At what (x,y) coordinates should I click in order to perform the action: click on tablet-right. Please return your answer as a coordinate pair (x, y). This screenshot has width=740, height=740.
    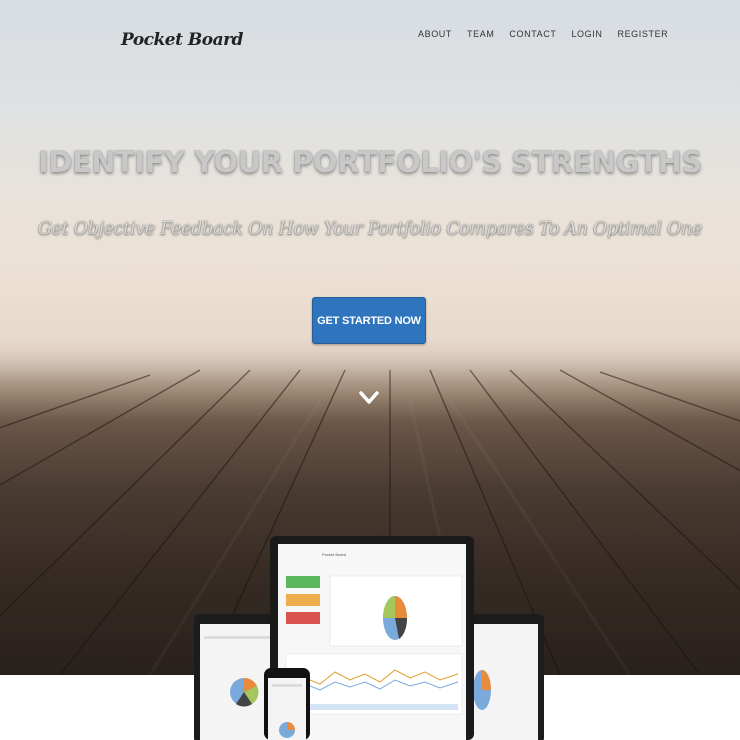
    Looking at the image, I should click on (503, 677).